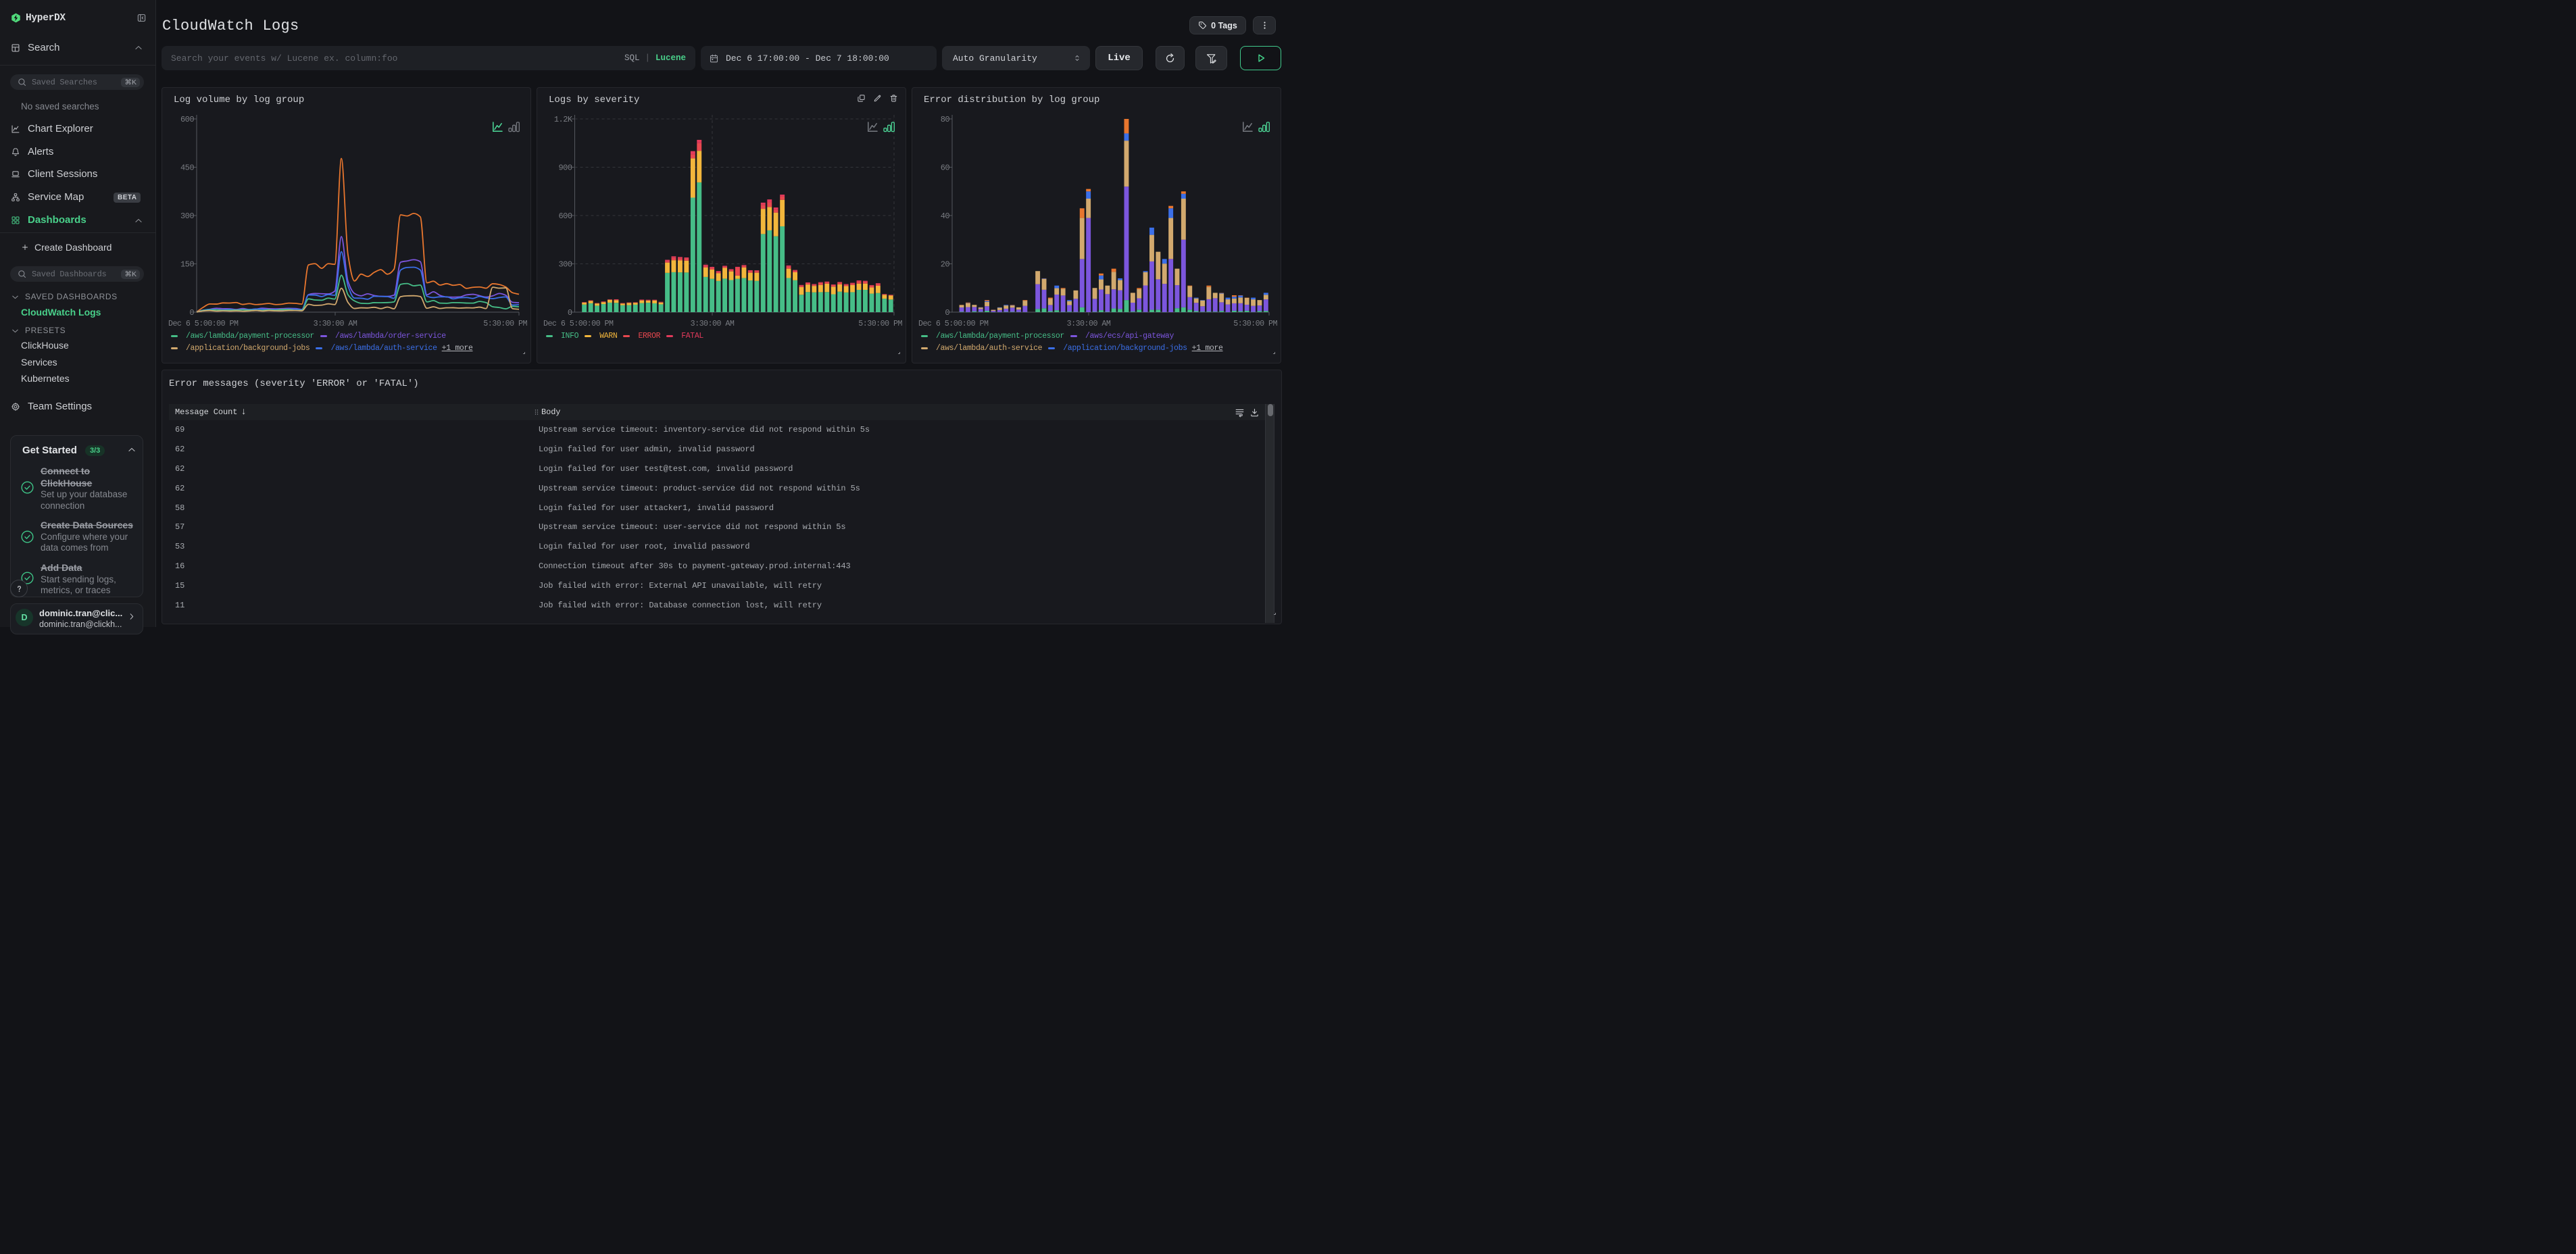  Describe the element at coordinates (565, 168) in the screenshot. I see `svg-text: 900` at that location.